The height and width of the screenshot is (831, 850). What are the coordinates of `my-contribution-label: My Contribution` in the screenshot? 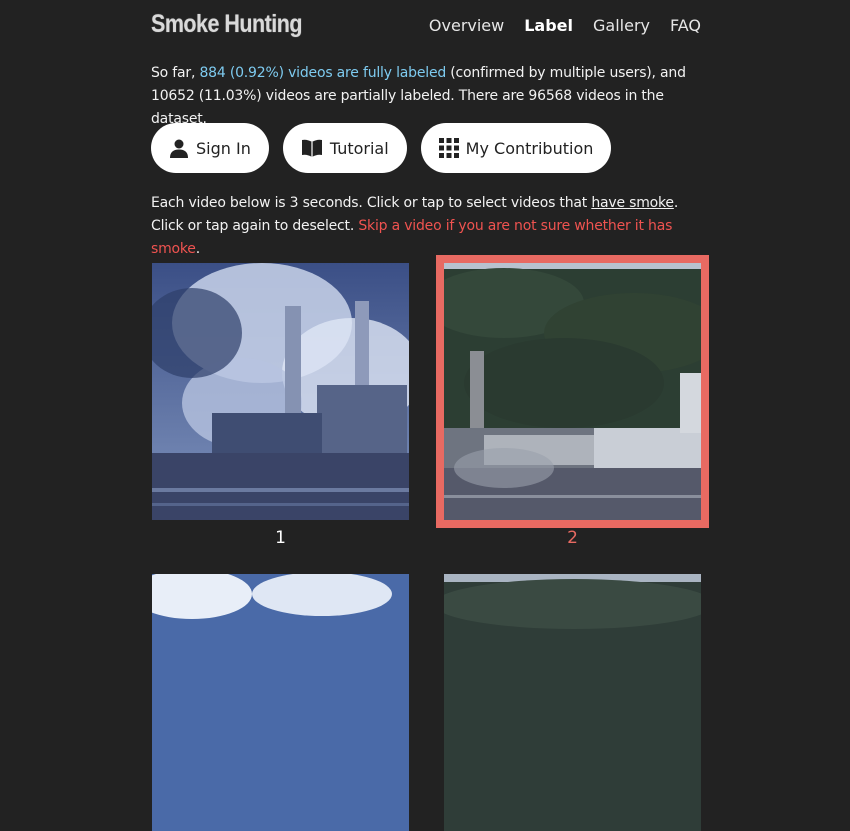 It's located at (529, 148).